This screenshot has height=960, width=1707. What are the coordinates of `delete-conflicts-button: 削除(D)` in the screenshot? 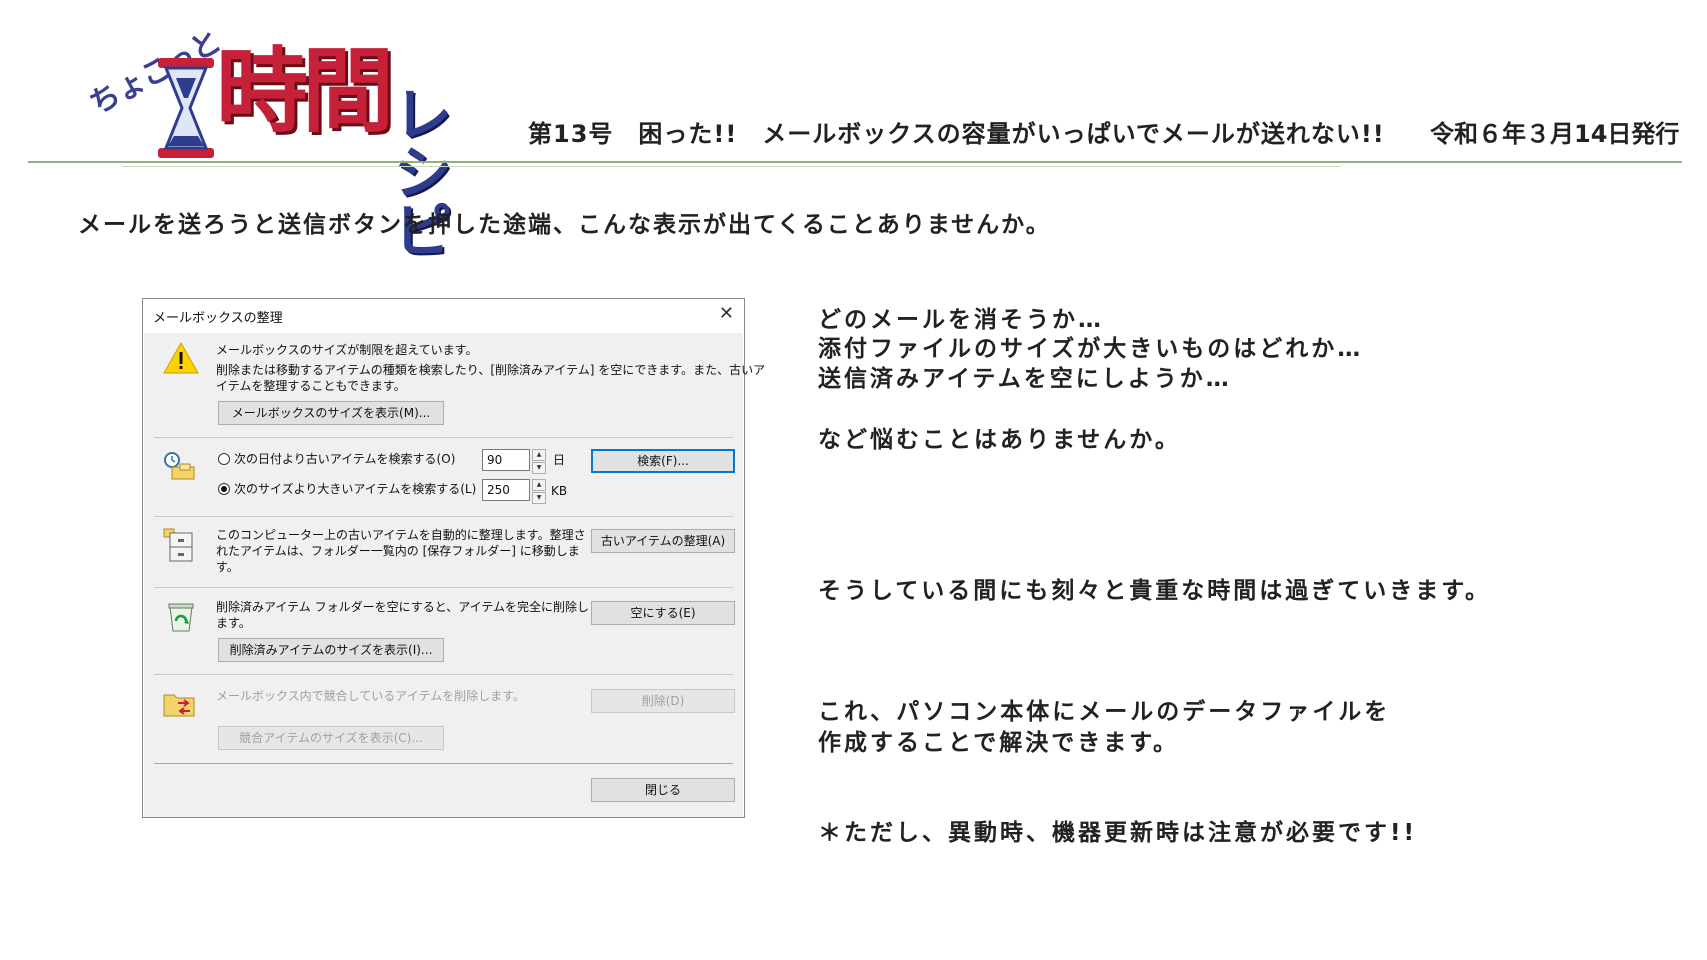 It's located at (663, 701).